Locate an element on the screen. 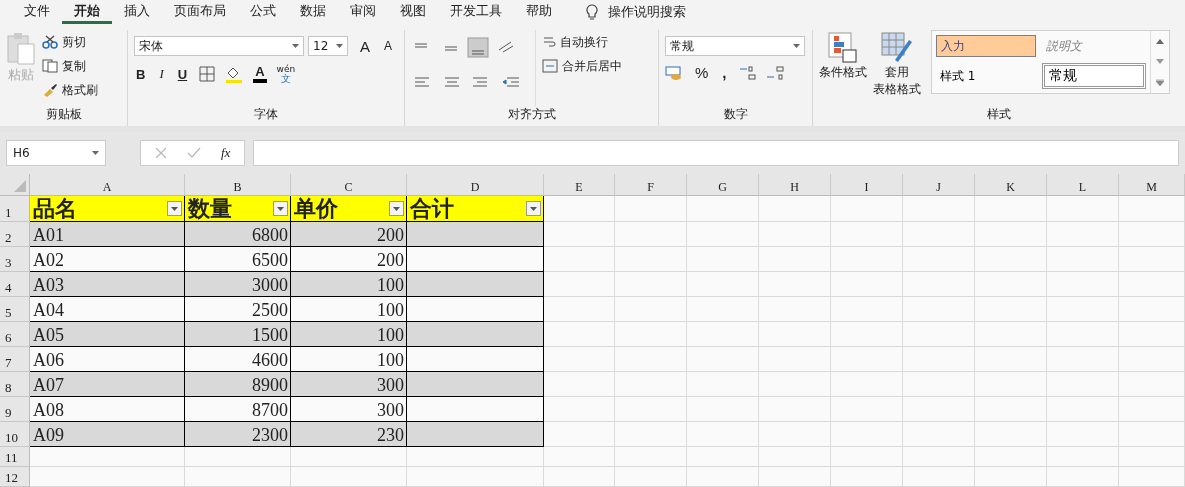 The width and height of the screenshot is (1185, 487). ribbon-tab: 插入 is located at coordinates (137, 12).